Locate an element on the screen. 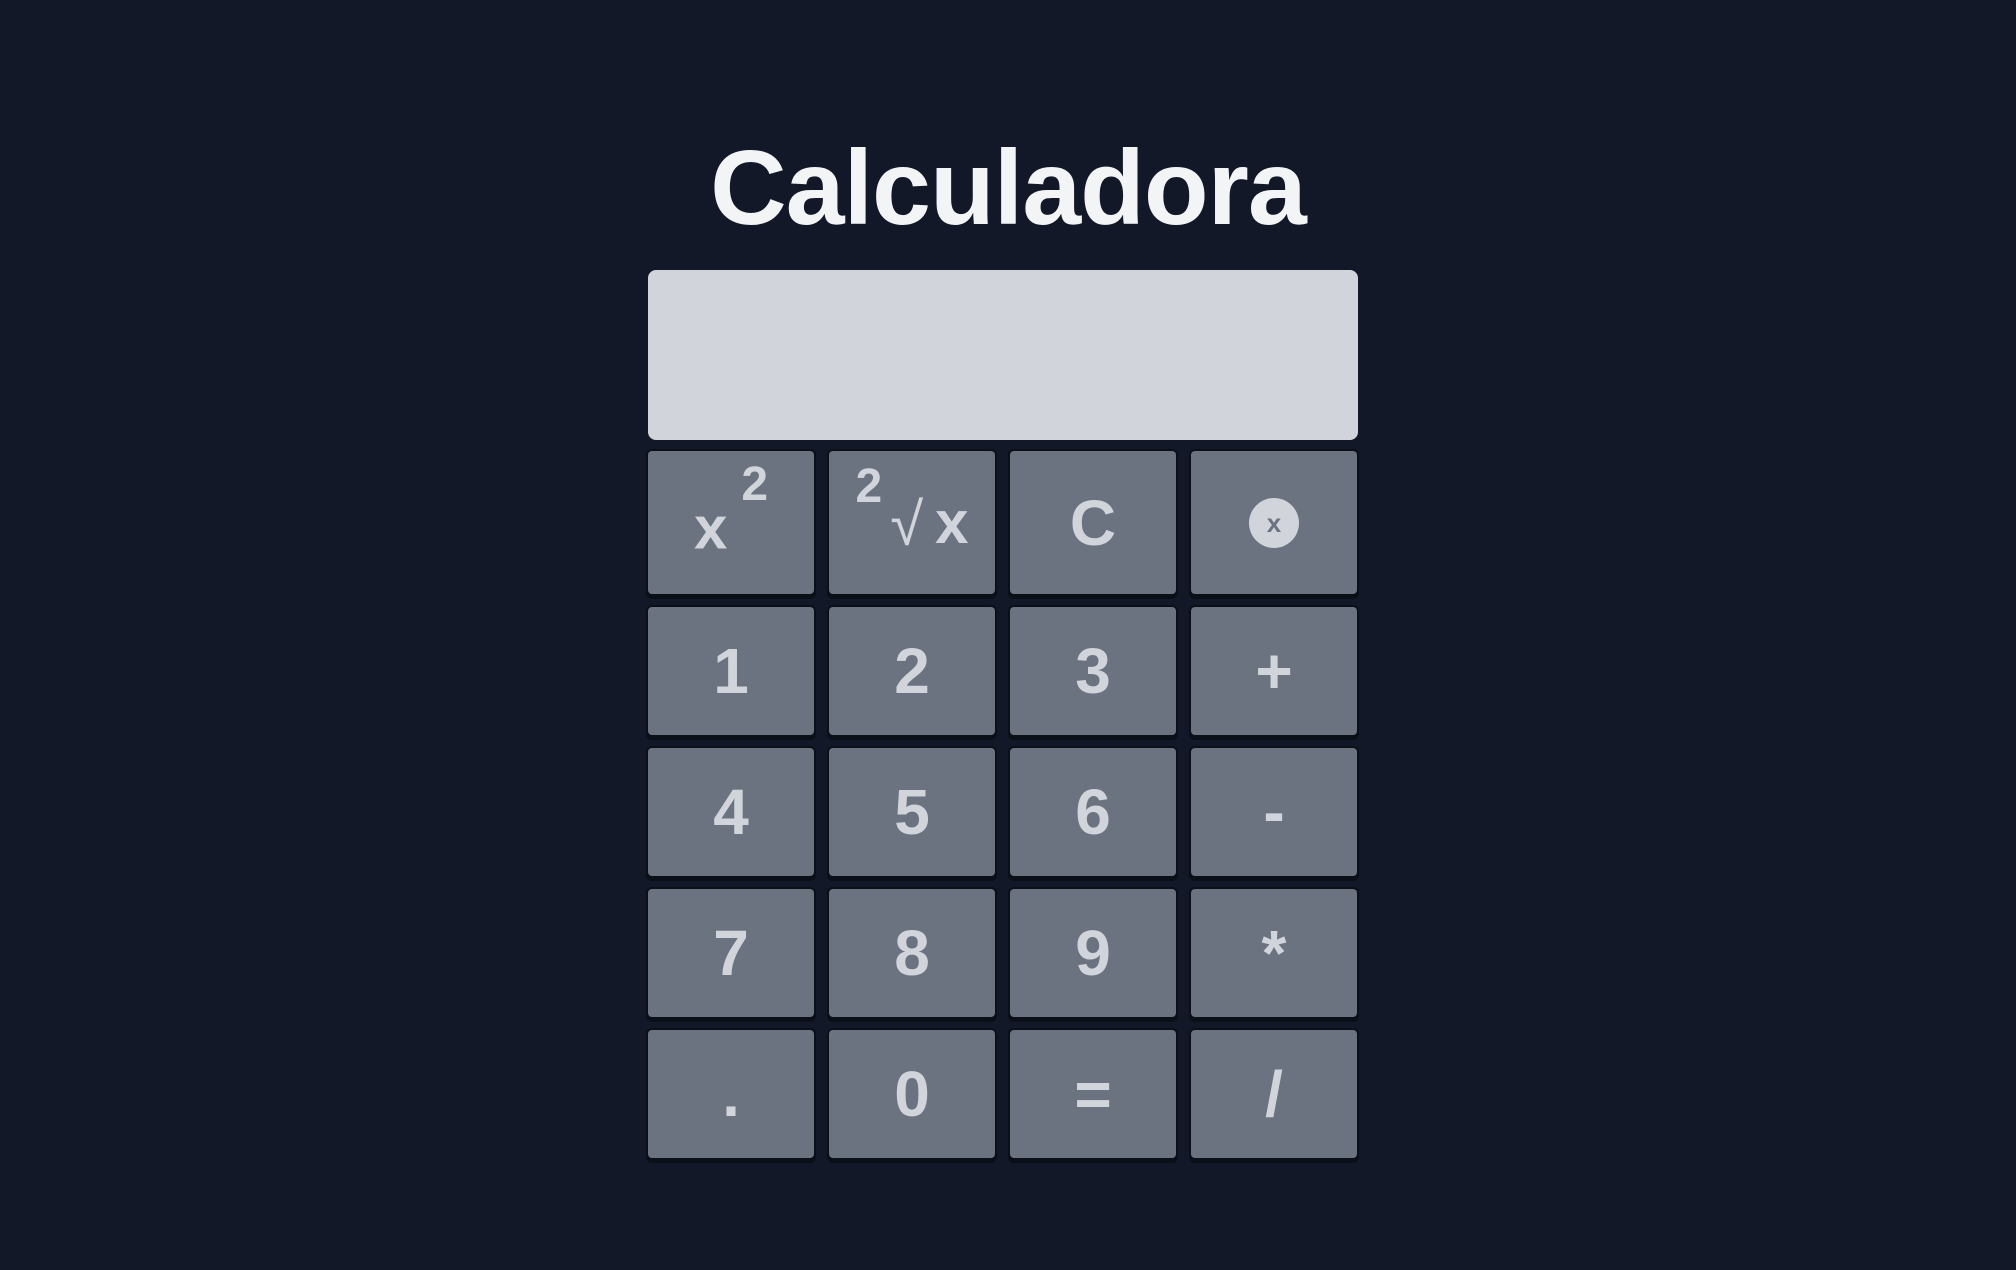 The height and width of the screenshot is (1270, 2016). digit-4-label: 4 is located at coordinates (731, 812).